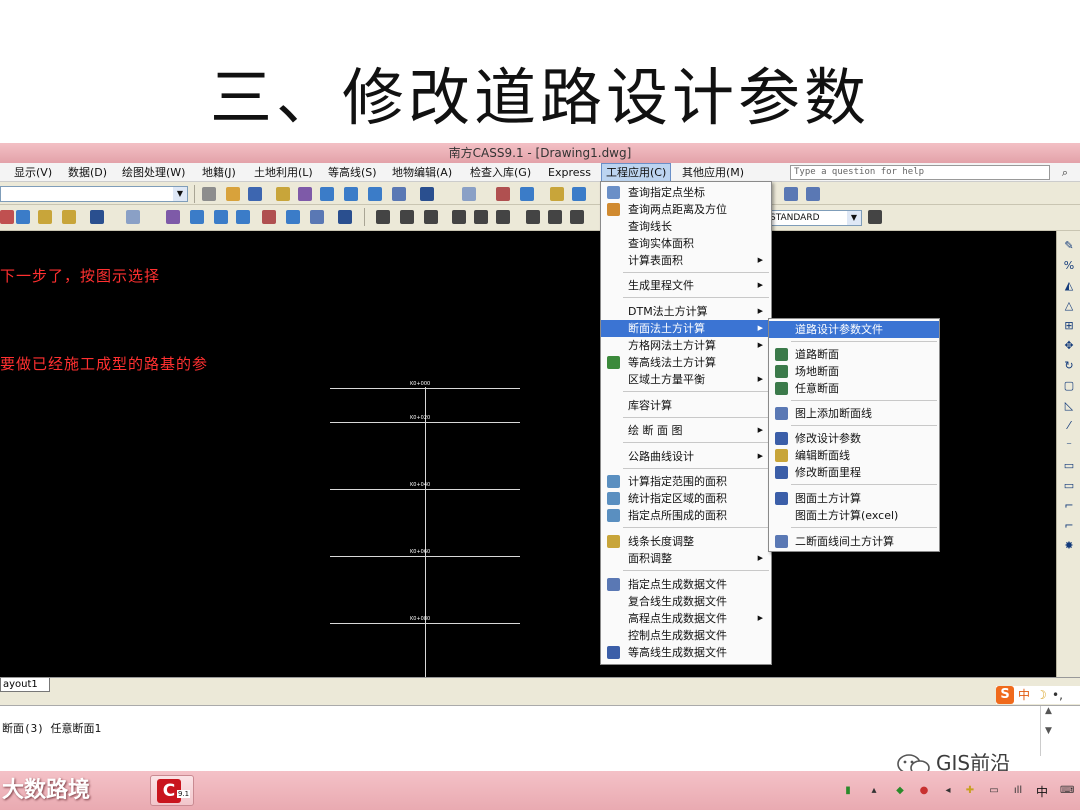 This screenshot has width=1080, height=810. What do you see at coordinates (854, 455) in the screenshot?
I see `menu-item: 编辑断面线` at bounding box center [854, 455].